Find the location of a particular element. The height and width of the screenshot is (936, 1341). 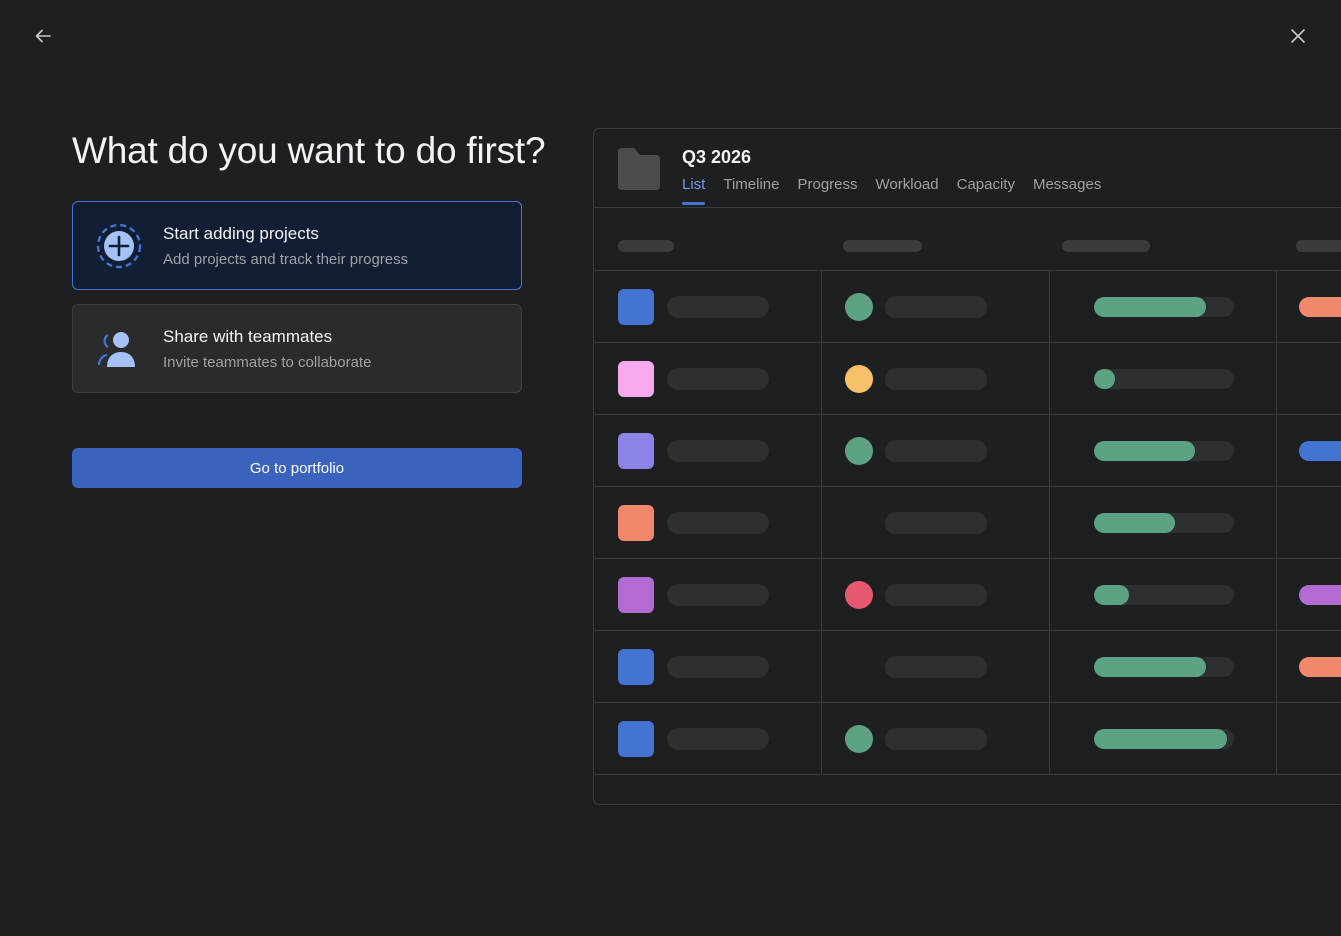

back-button is located at coordinates (43, 36).